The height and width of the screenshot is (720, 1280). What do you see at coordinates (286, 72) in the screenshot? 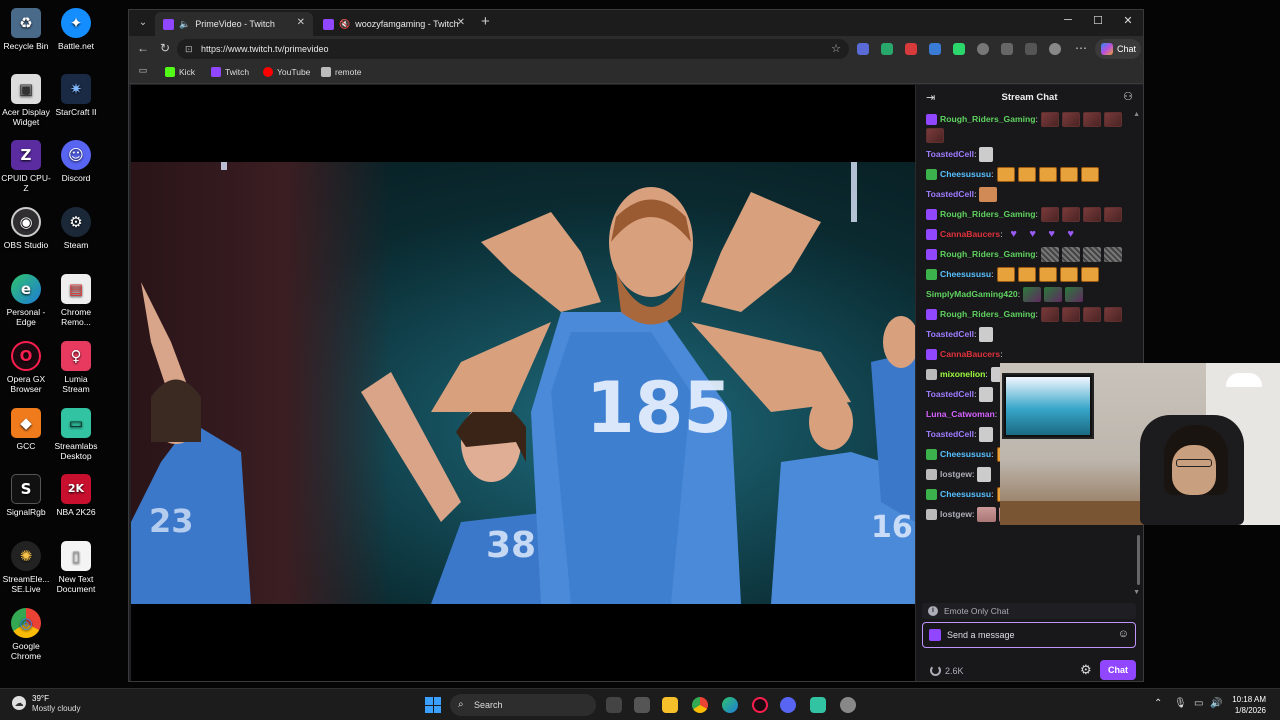
I see `favorite-youtube: YouTube` at bounding box center [286, 72].